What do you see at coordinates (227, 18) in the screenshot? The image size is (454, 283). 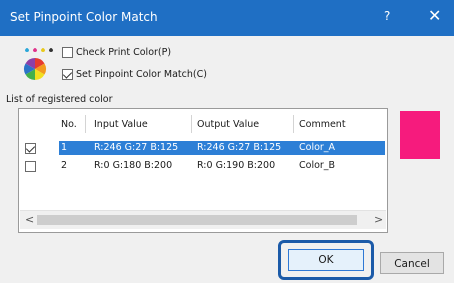 I see `title-bar: Set Pinpoint Color Match ? ✕` at bounding box center [227, 18].